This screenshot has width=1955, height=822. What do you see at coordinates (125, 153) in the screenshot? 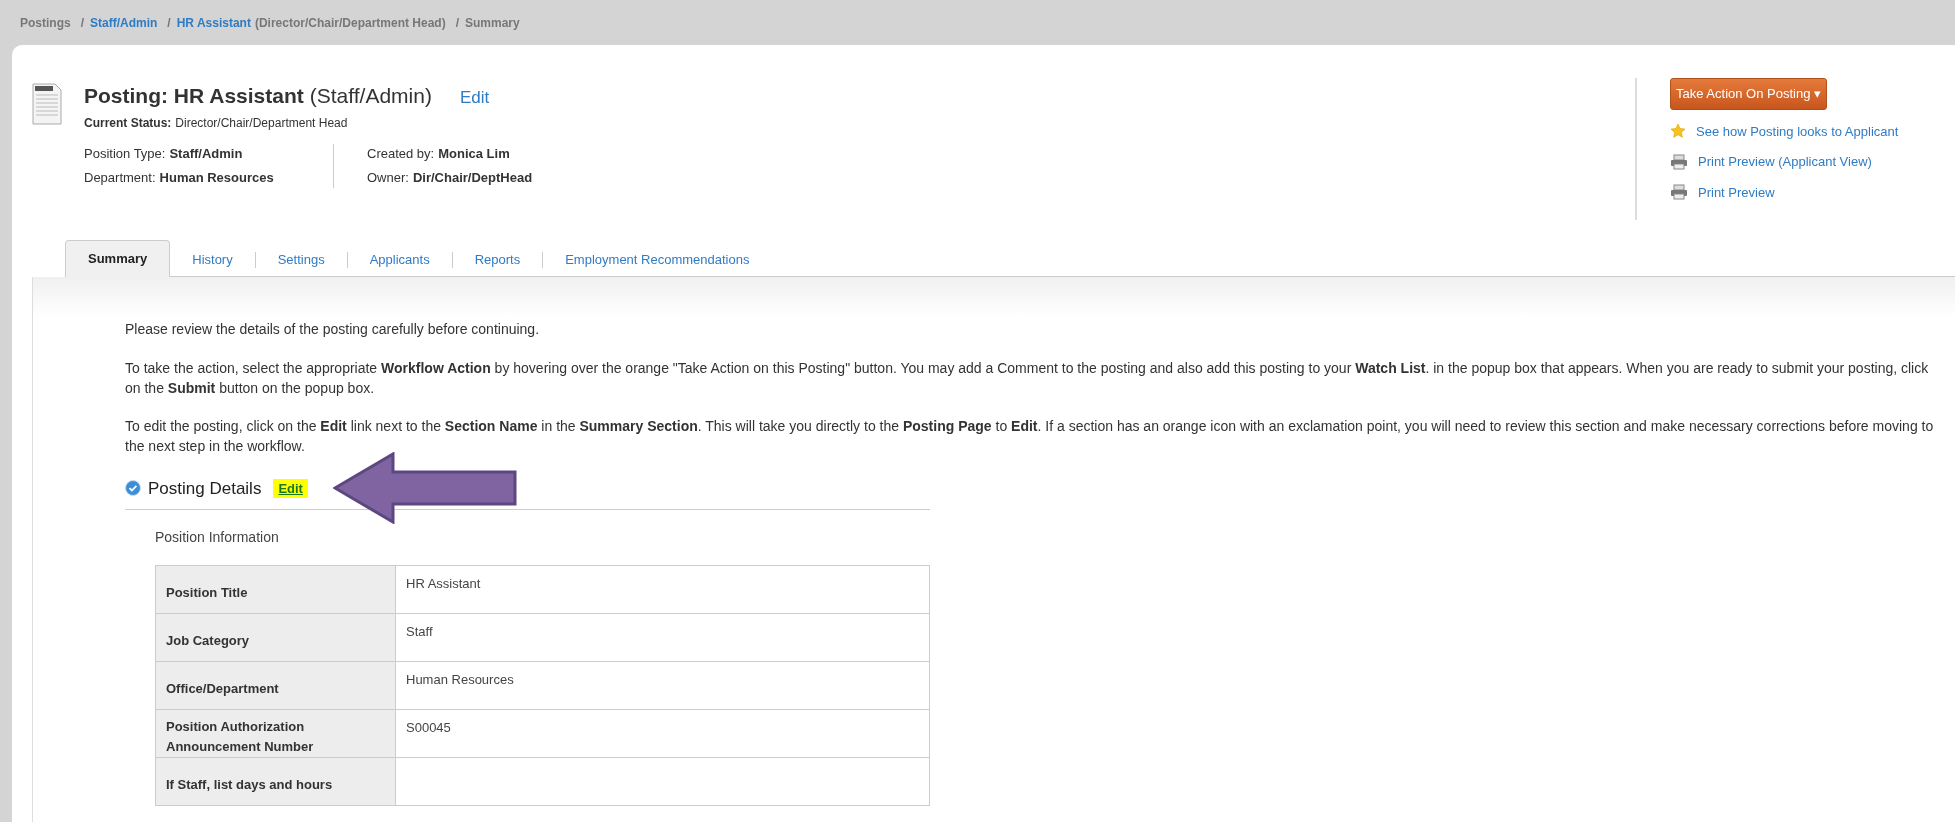
I see `meta-label: Position Type:` at bounding box center [125, 153].